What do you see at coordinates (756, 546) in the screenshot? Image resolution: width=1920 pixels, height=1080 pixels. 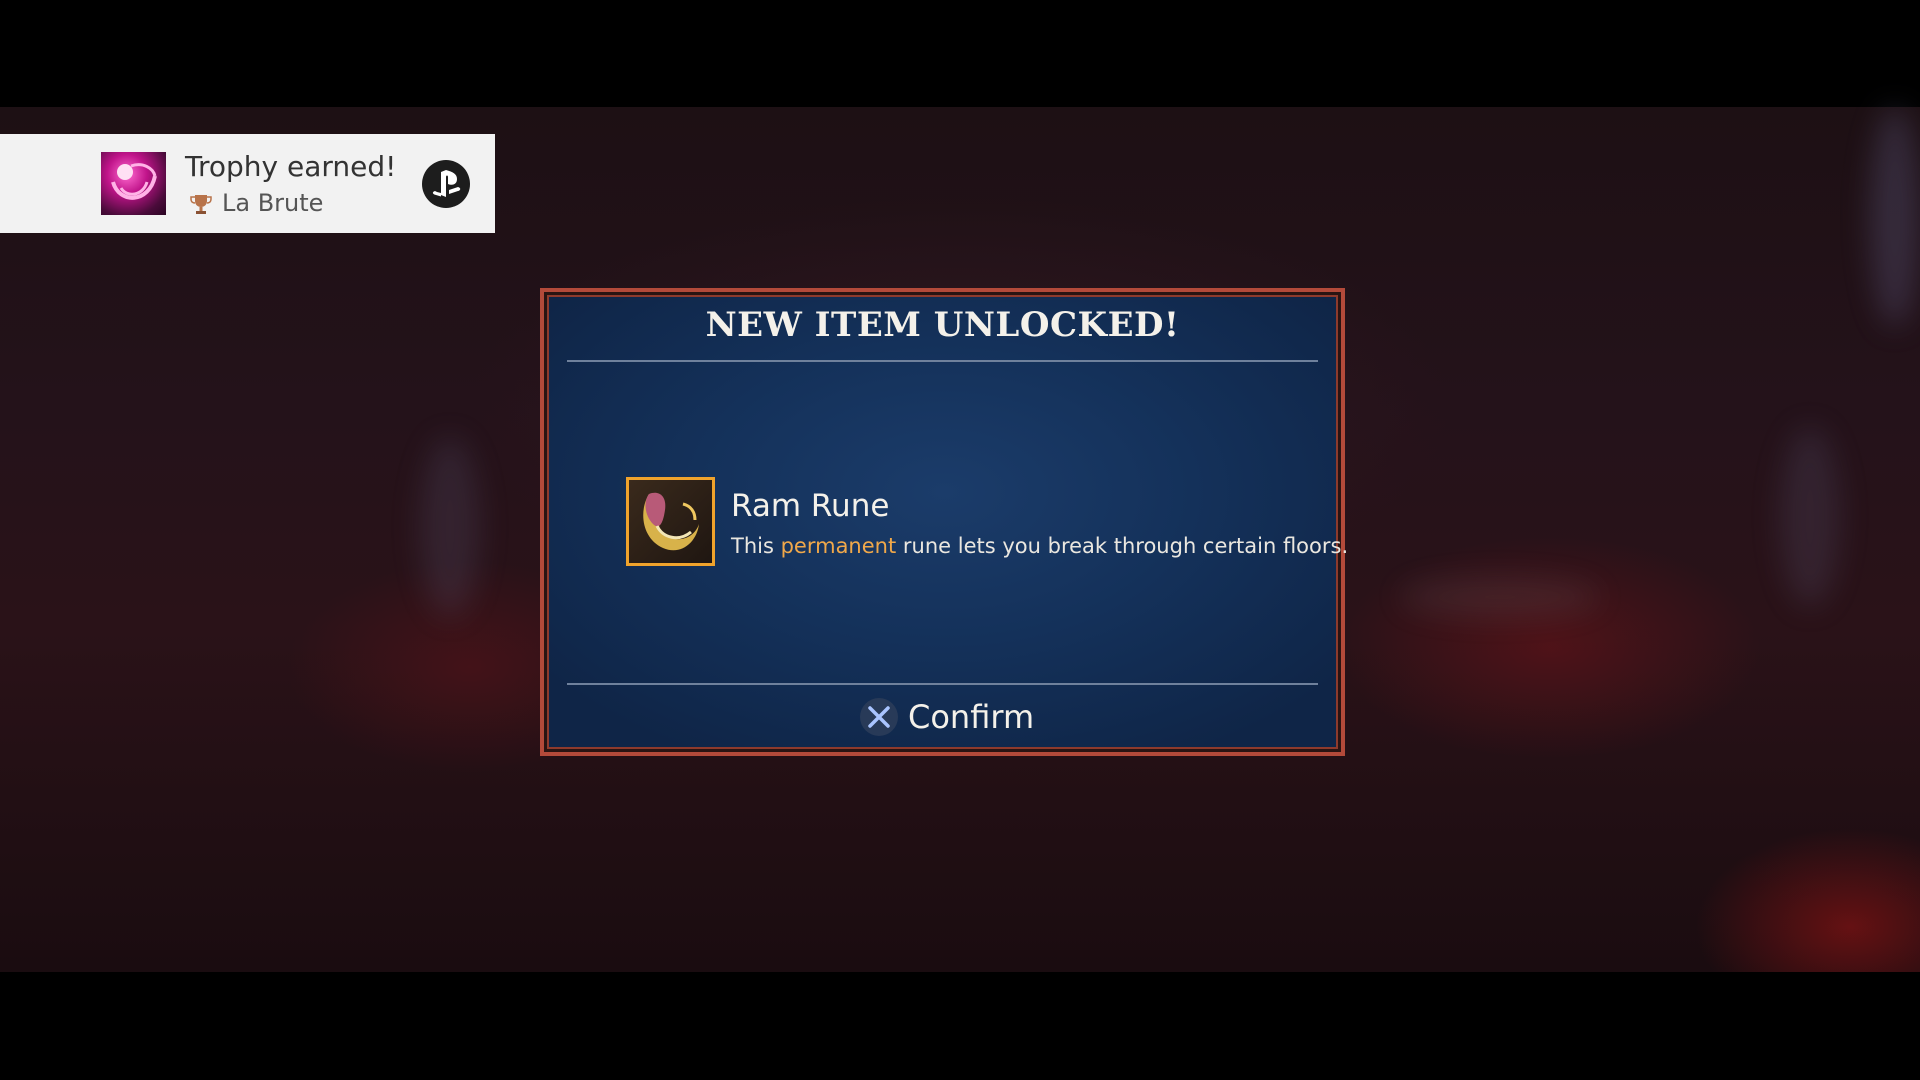 I see `item-description-start: This` at bounding box center [756, 546].